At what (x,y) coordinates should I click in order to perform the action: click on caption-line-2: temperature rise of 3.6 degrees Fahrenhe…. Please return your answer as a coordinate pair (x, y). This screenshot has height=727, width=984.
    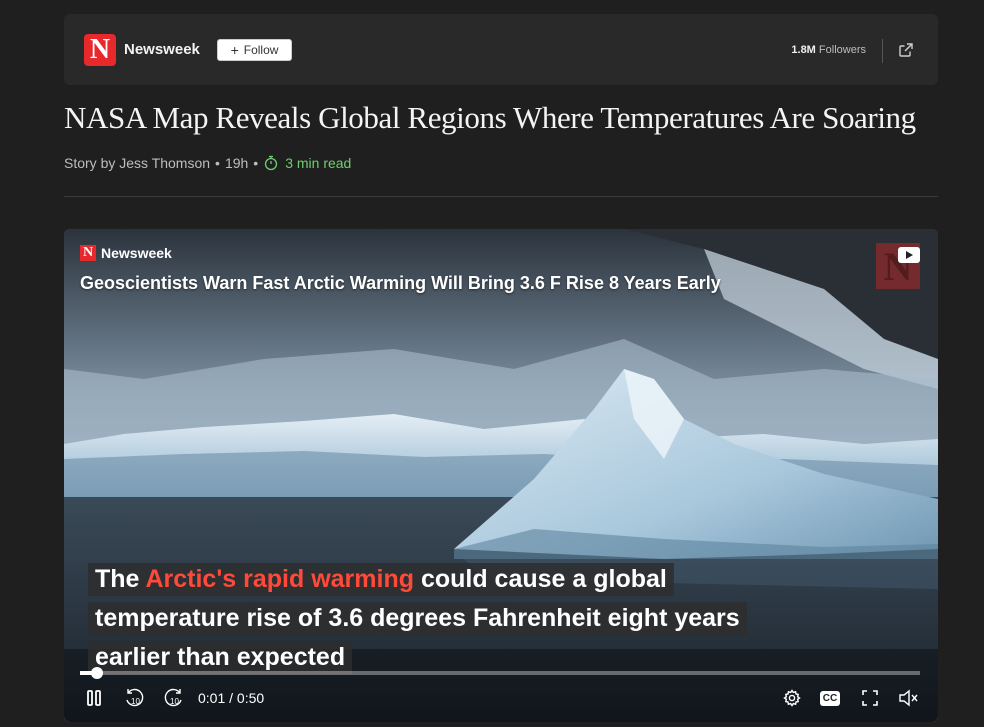
    Looking at the image, I should click on (417, 618).